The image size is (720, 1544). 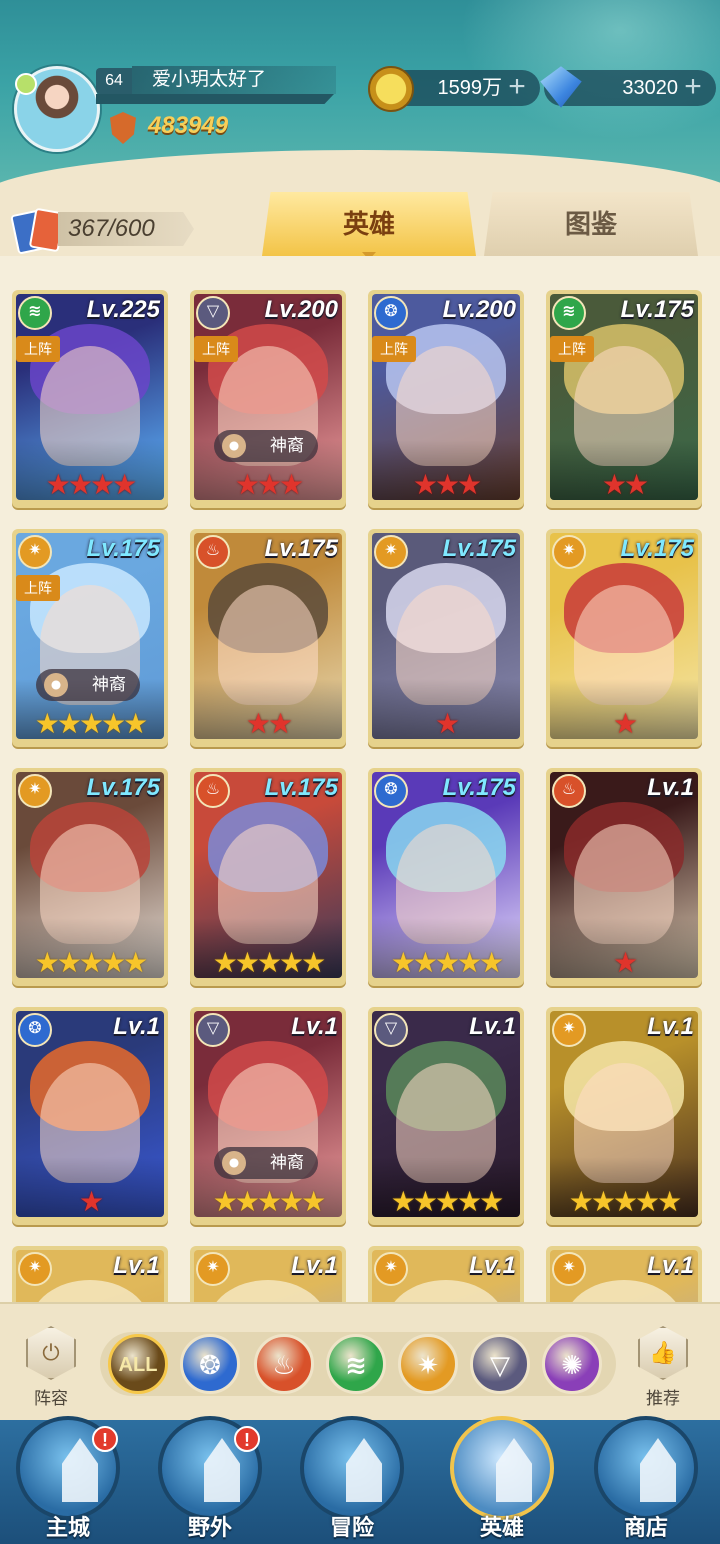 I want to click on hero-card: ✷ Lv.1 ★★★★★, so click(x=624, y=1116).